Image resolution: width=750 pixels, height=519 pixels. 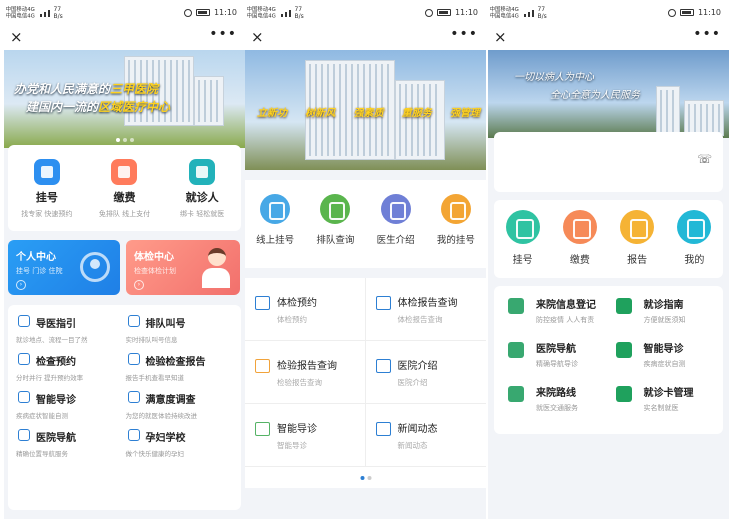 I want to click on quick-action-payment: 缴费 免排队 线上支付, so click(x=124, y=195).